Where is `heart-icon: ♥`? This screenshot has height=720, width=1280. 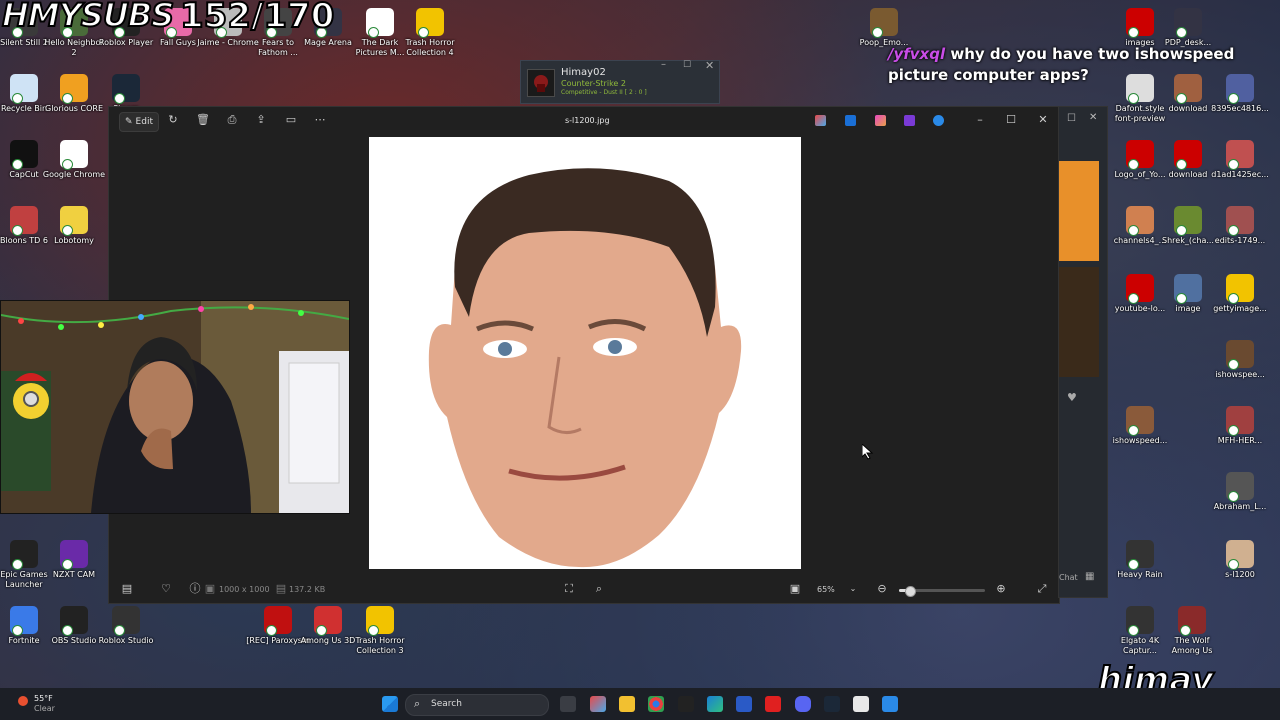
heart-icon: ♥ is located at coordinates (1072, 397).